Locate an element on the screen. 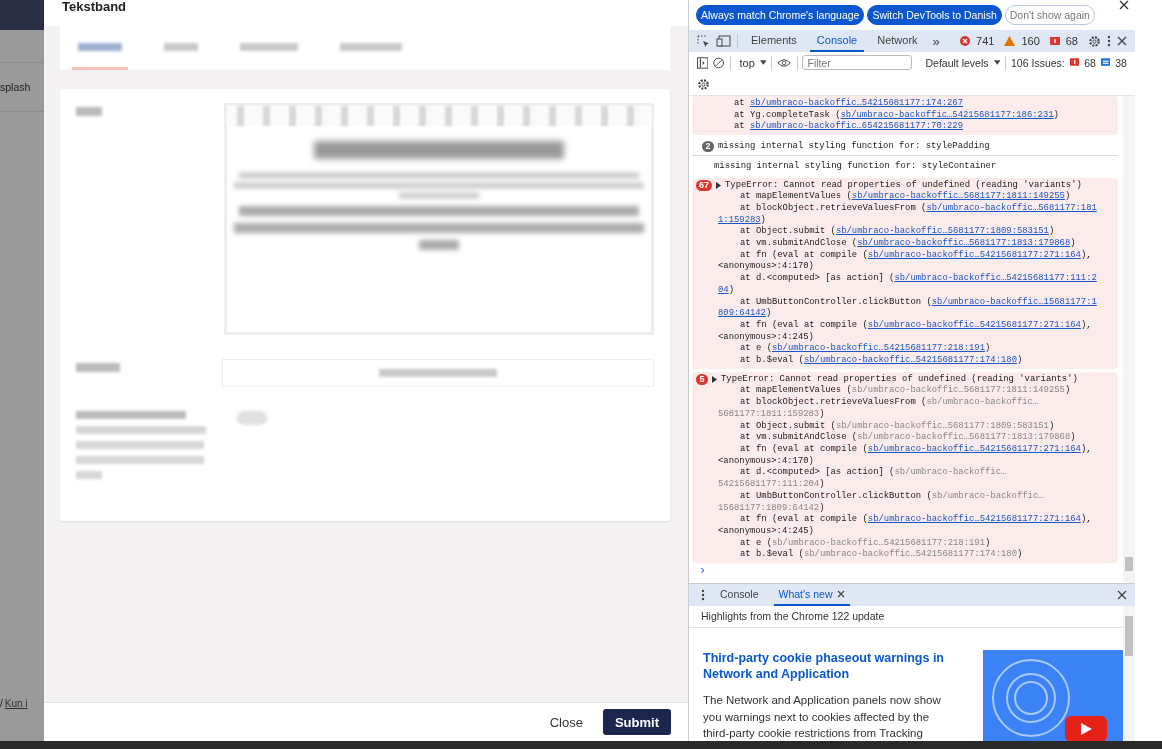 This screenshot has height=749, width=1162. infobar-button: Don't show again is located at coordinates (1049, 15).